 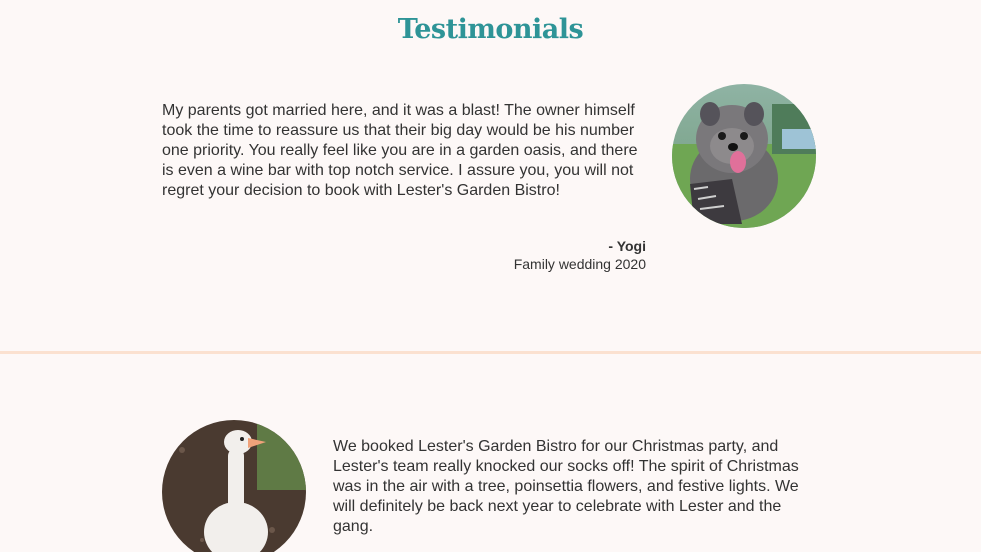 What do you see at coordinates (627, 246) in the screenshot?
I see `author-name: - Yogi` at bounding box center [627, 246].